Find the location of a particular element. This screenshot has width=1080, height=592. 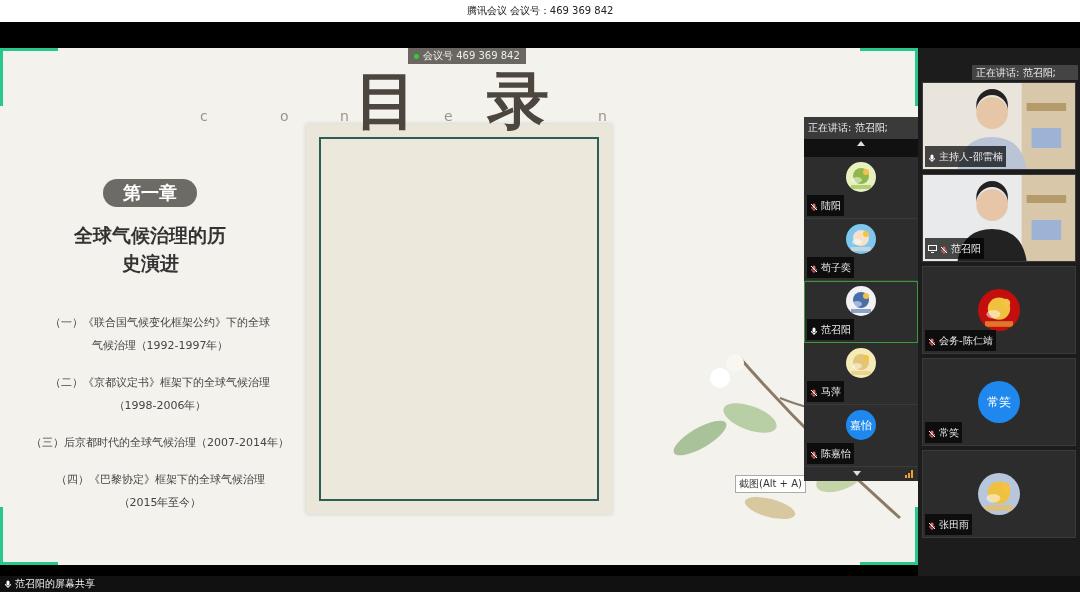

slide-title: 录 is located at coordinates (518, 101).